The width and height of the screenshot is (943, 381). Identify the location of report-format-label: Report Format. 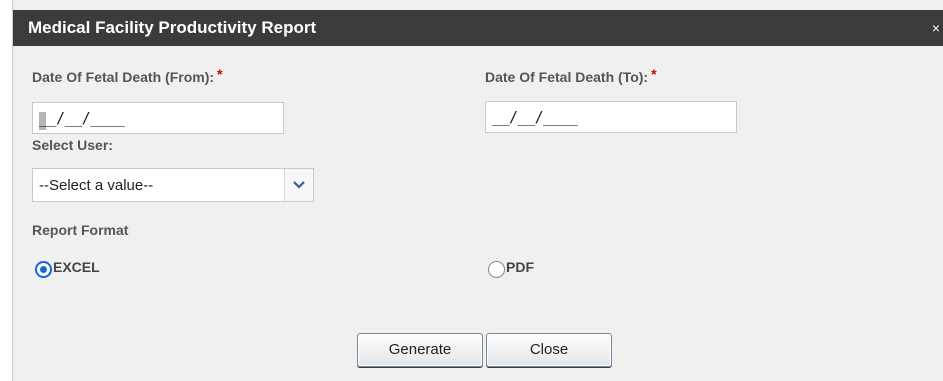
(80, 230).